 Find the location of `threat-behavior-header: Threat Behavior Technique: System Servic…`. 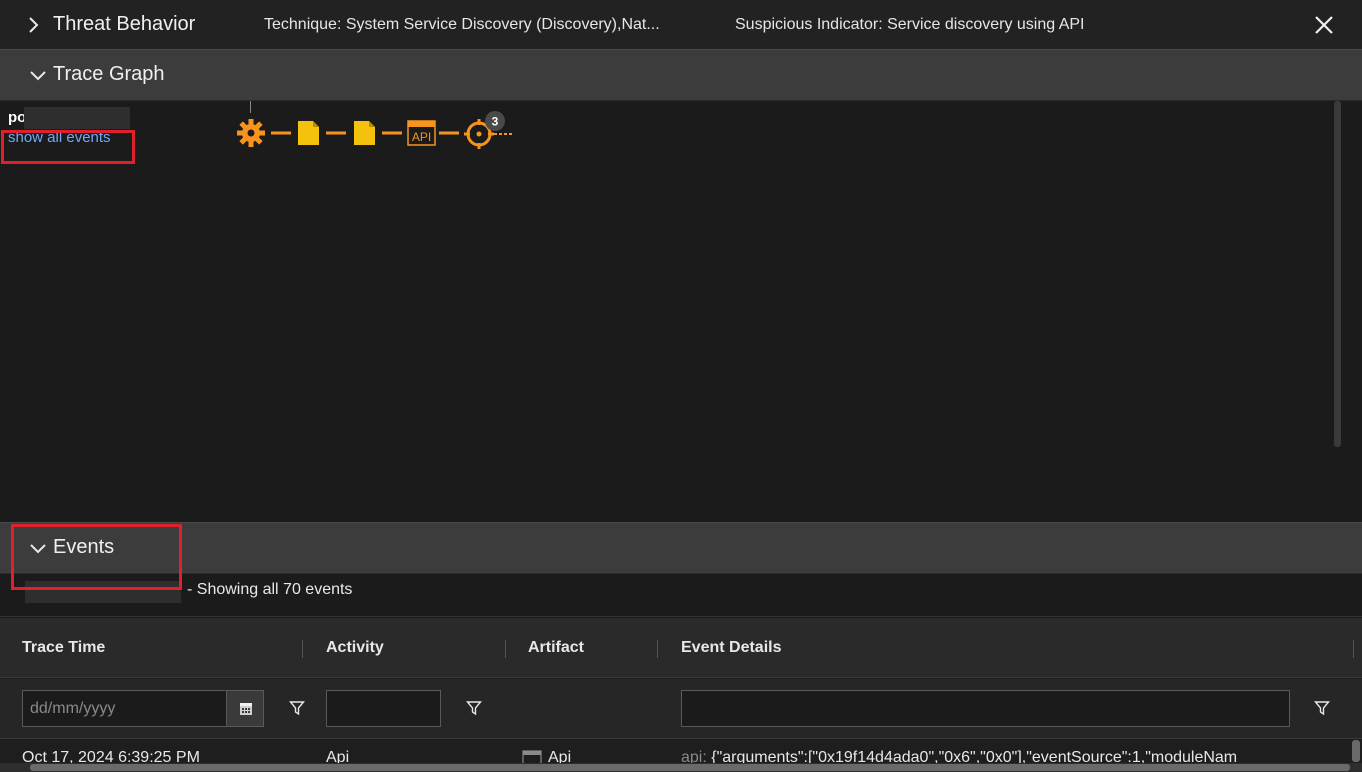

threat-behavior-header: Threat Behavior Technique: System Servic… is located at coordinates (681, 25).